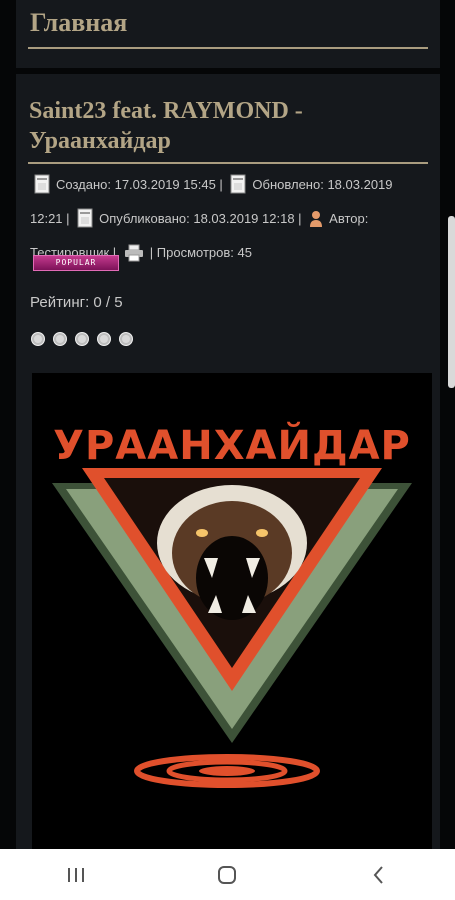 The width and height of the screenshot is (455, 900). What do you see at coordinates (228, 34) in the screenshot?
I see `top-nav-panel: Главная` at bounding box center [228, 34].